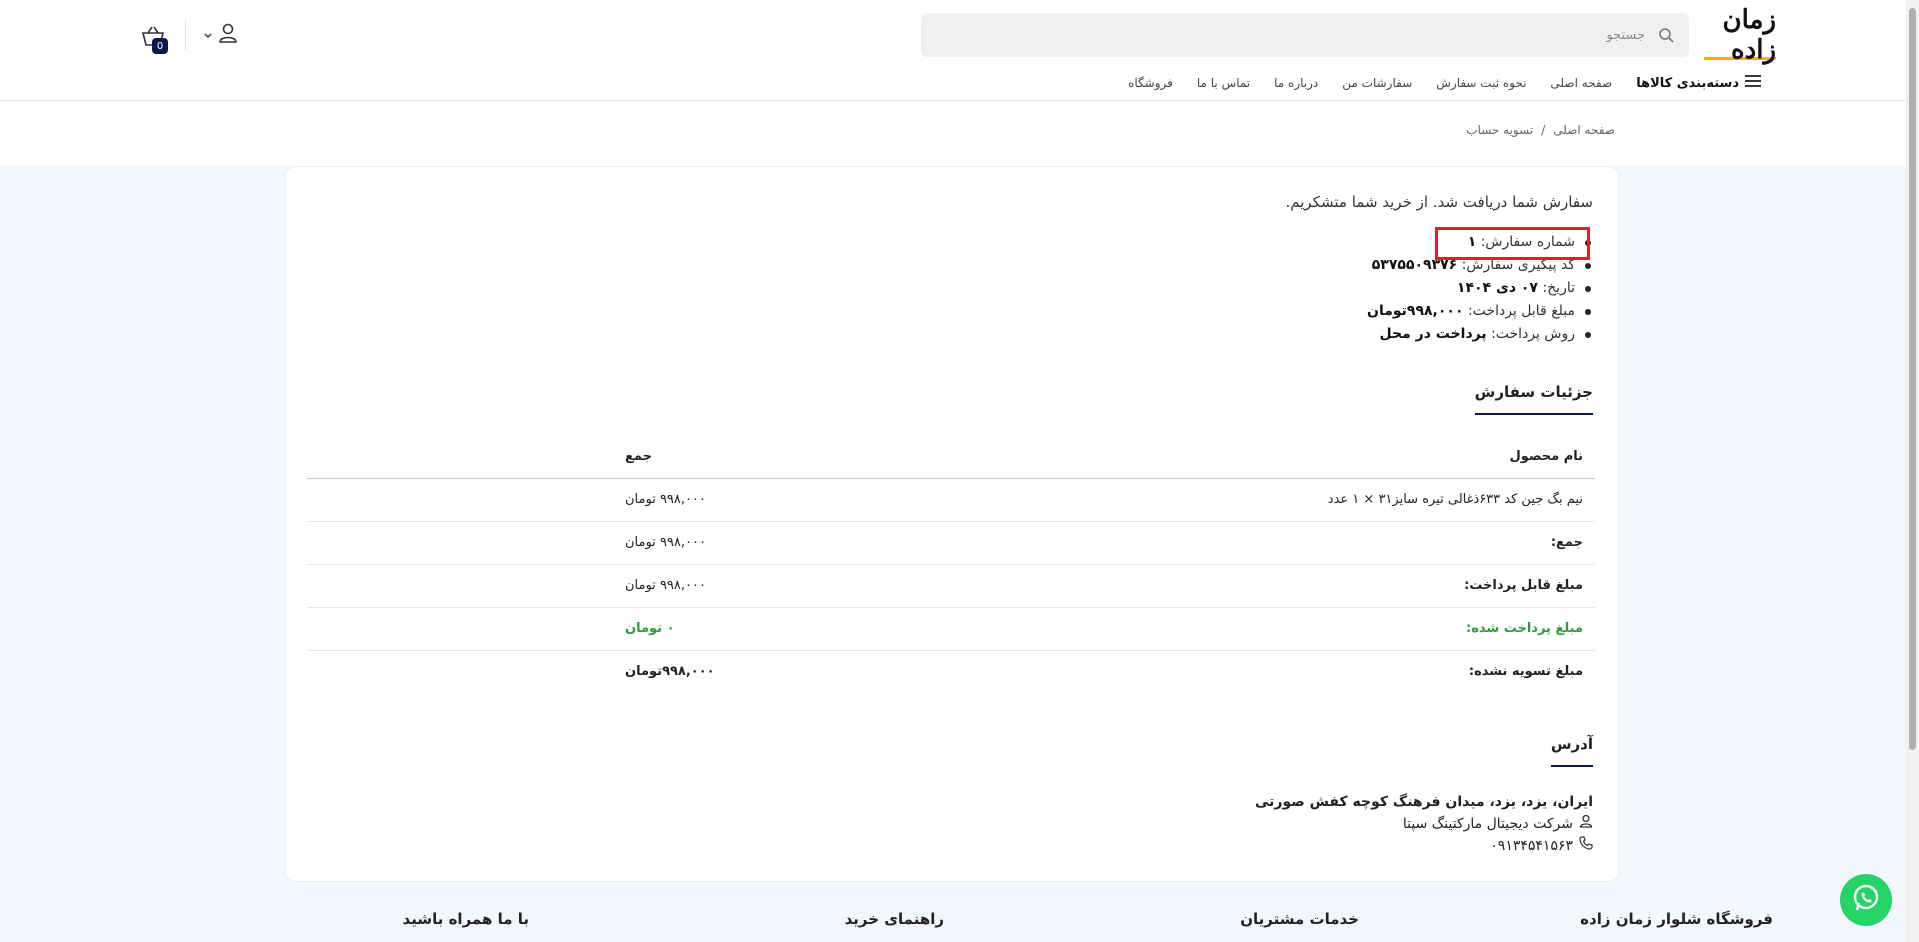  I want to click on order-number-highlight, so click(1512, 243).